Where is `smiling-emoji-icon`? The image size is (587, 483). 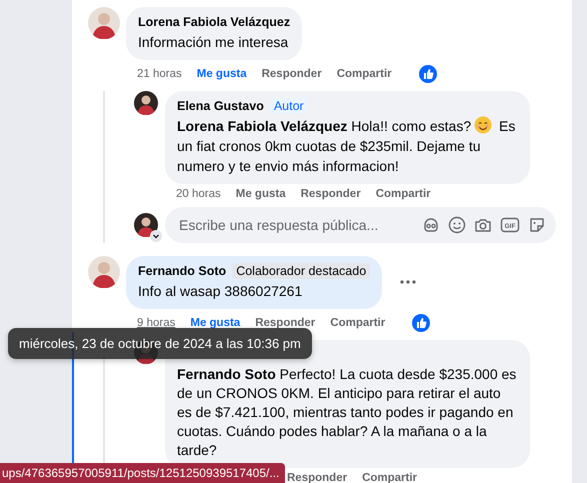 smiling-emoji-icon is located at coordinates (483, 125).